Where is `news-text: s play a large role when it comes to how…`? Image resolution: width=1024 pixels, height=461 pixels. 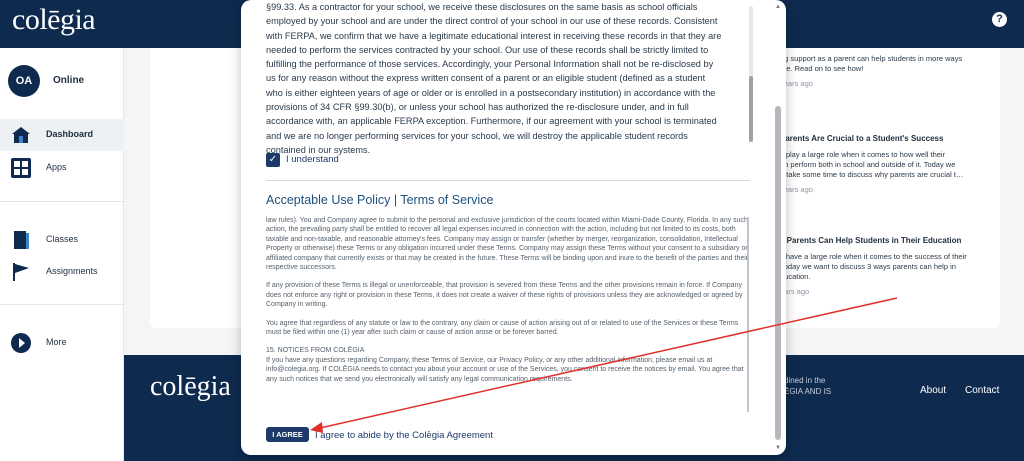 news-text: s play a large role when it comes to how… is located at coordinates (863, 154).